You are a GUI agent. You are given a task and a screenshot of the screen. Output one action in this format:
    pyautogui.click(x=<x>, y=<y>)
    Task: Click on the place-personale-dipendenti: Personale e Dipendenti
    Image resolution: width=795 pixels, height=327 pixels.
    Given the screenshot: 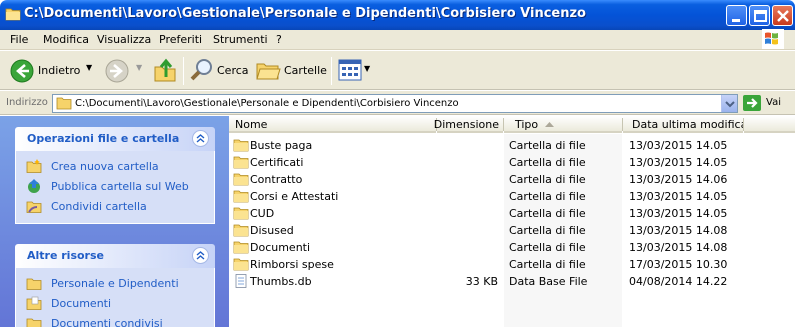 What is the action you would take?
    pyautogui.click(x=115, y=284)
    